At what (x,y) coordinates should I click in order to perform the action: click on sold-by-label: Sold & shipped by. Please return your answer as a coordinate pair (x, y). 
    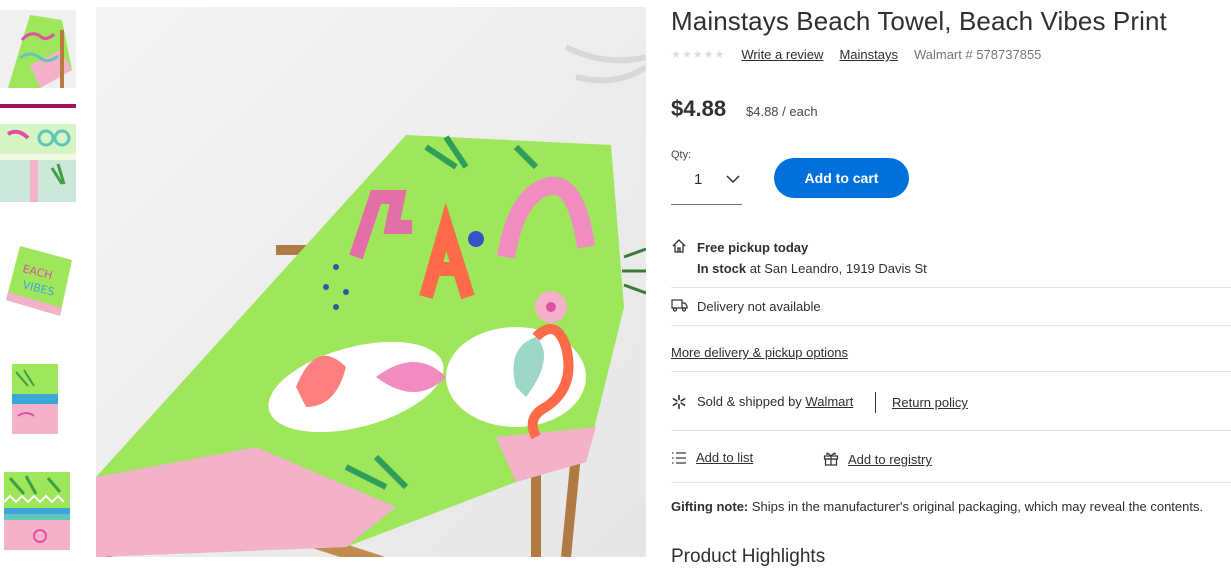
    Looking at the image, I should click on (749, 401).